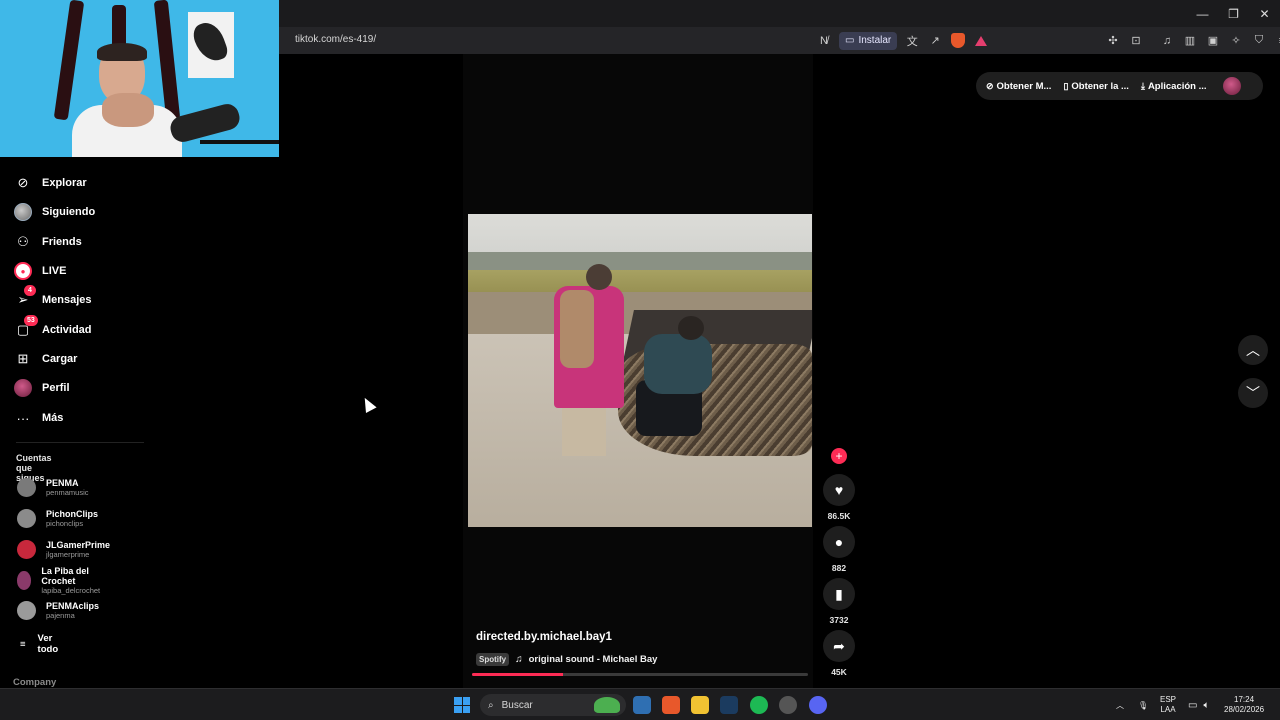  What do you see at coordinates (127, 100) in the screenshot?
I see `streamer-figure` at bounding box center [127, 100].